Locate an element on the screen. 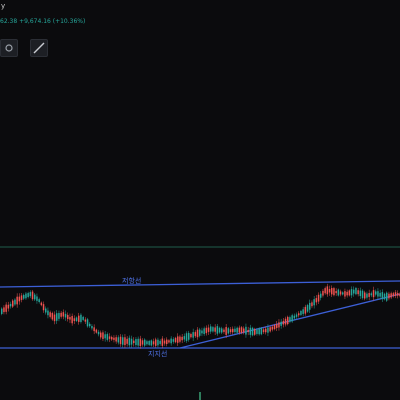  resistance-line is located at coordinates (200, 284).